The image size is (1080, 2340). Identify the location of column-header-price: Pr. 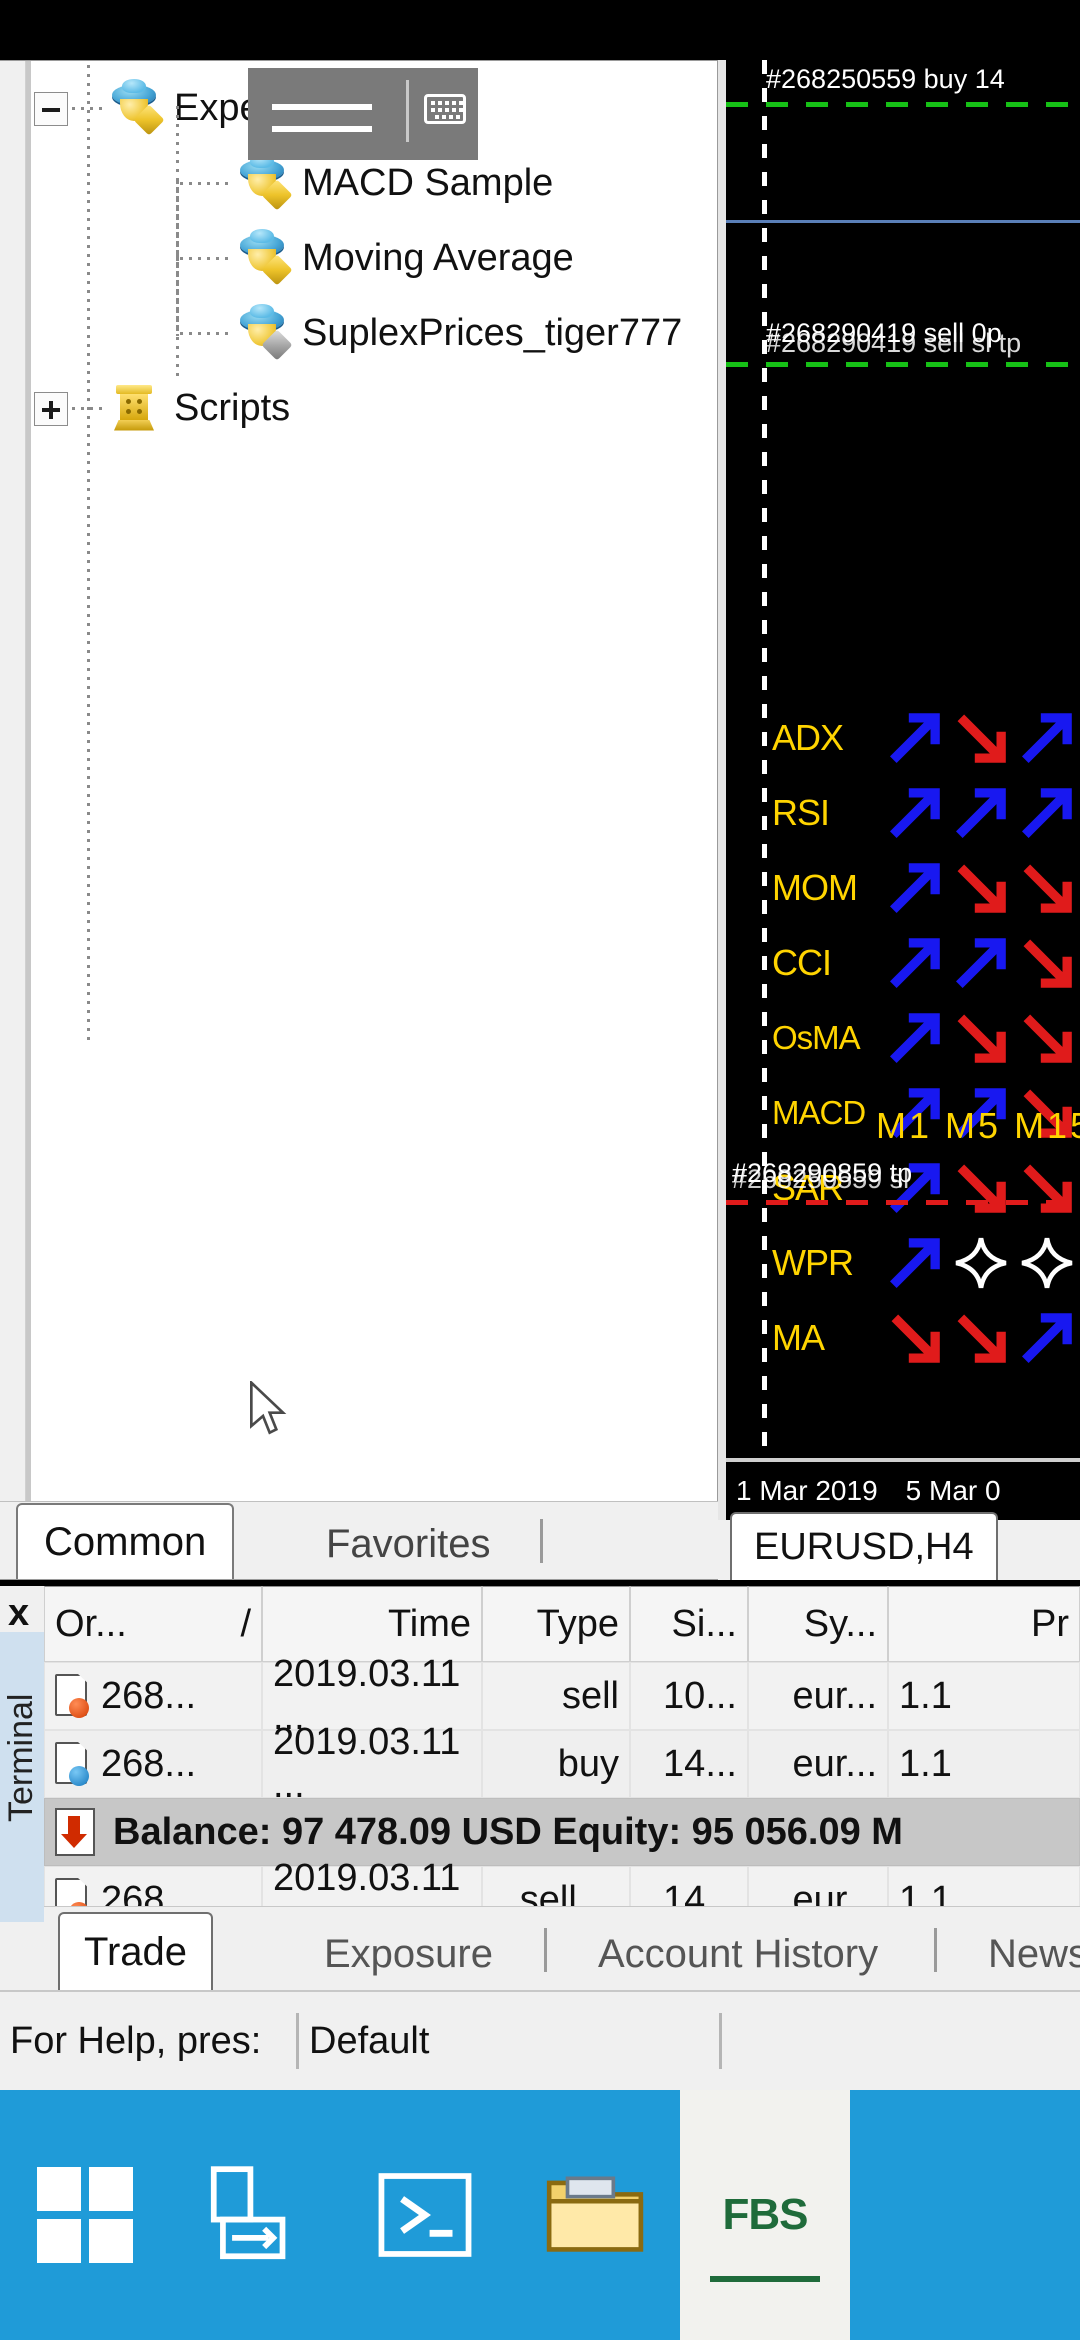
(984, 1624).